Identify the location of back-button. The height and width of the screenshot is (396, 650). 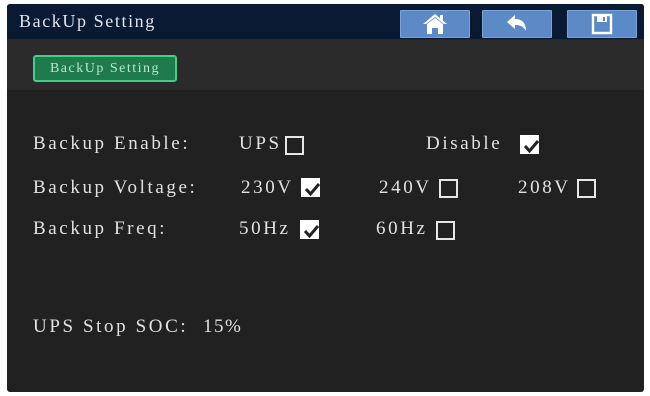
(517, 24).